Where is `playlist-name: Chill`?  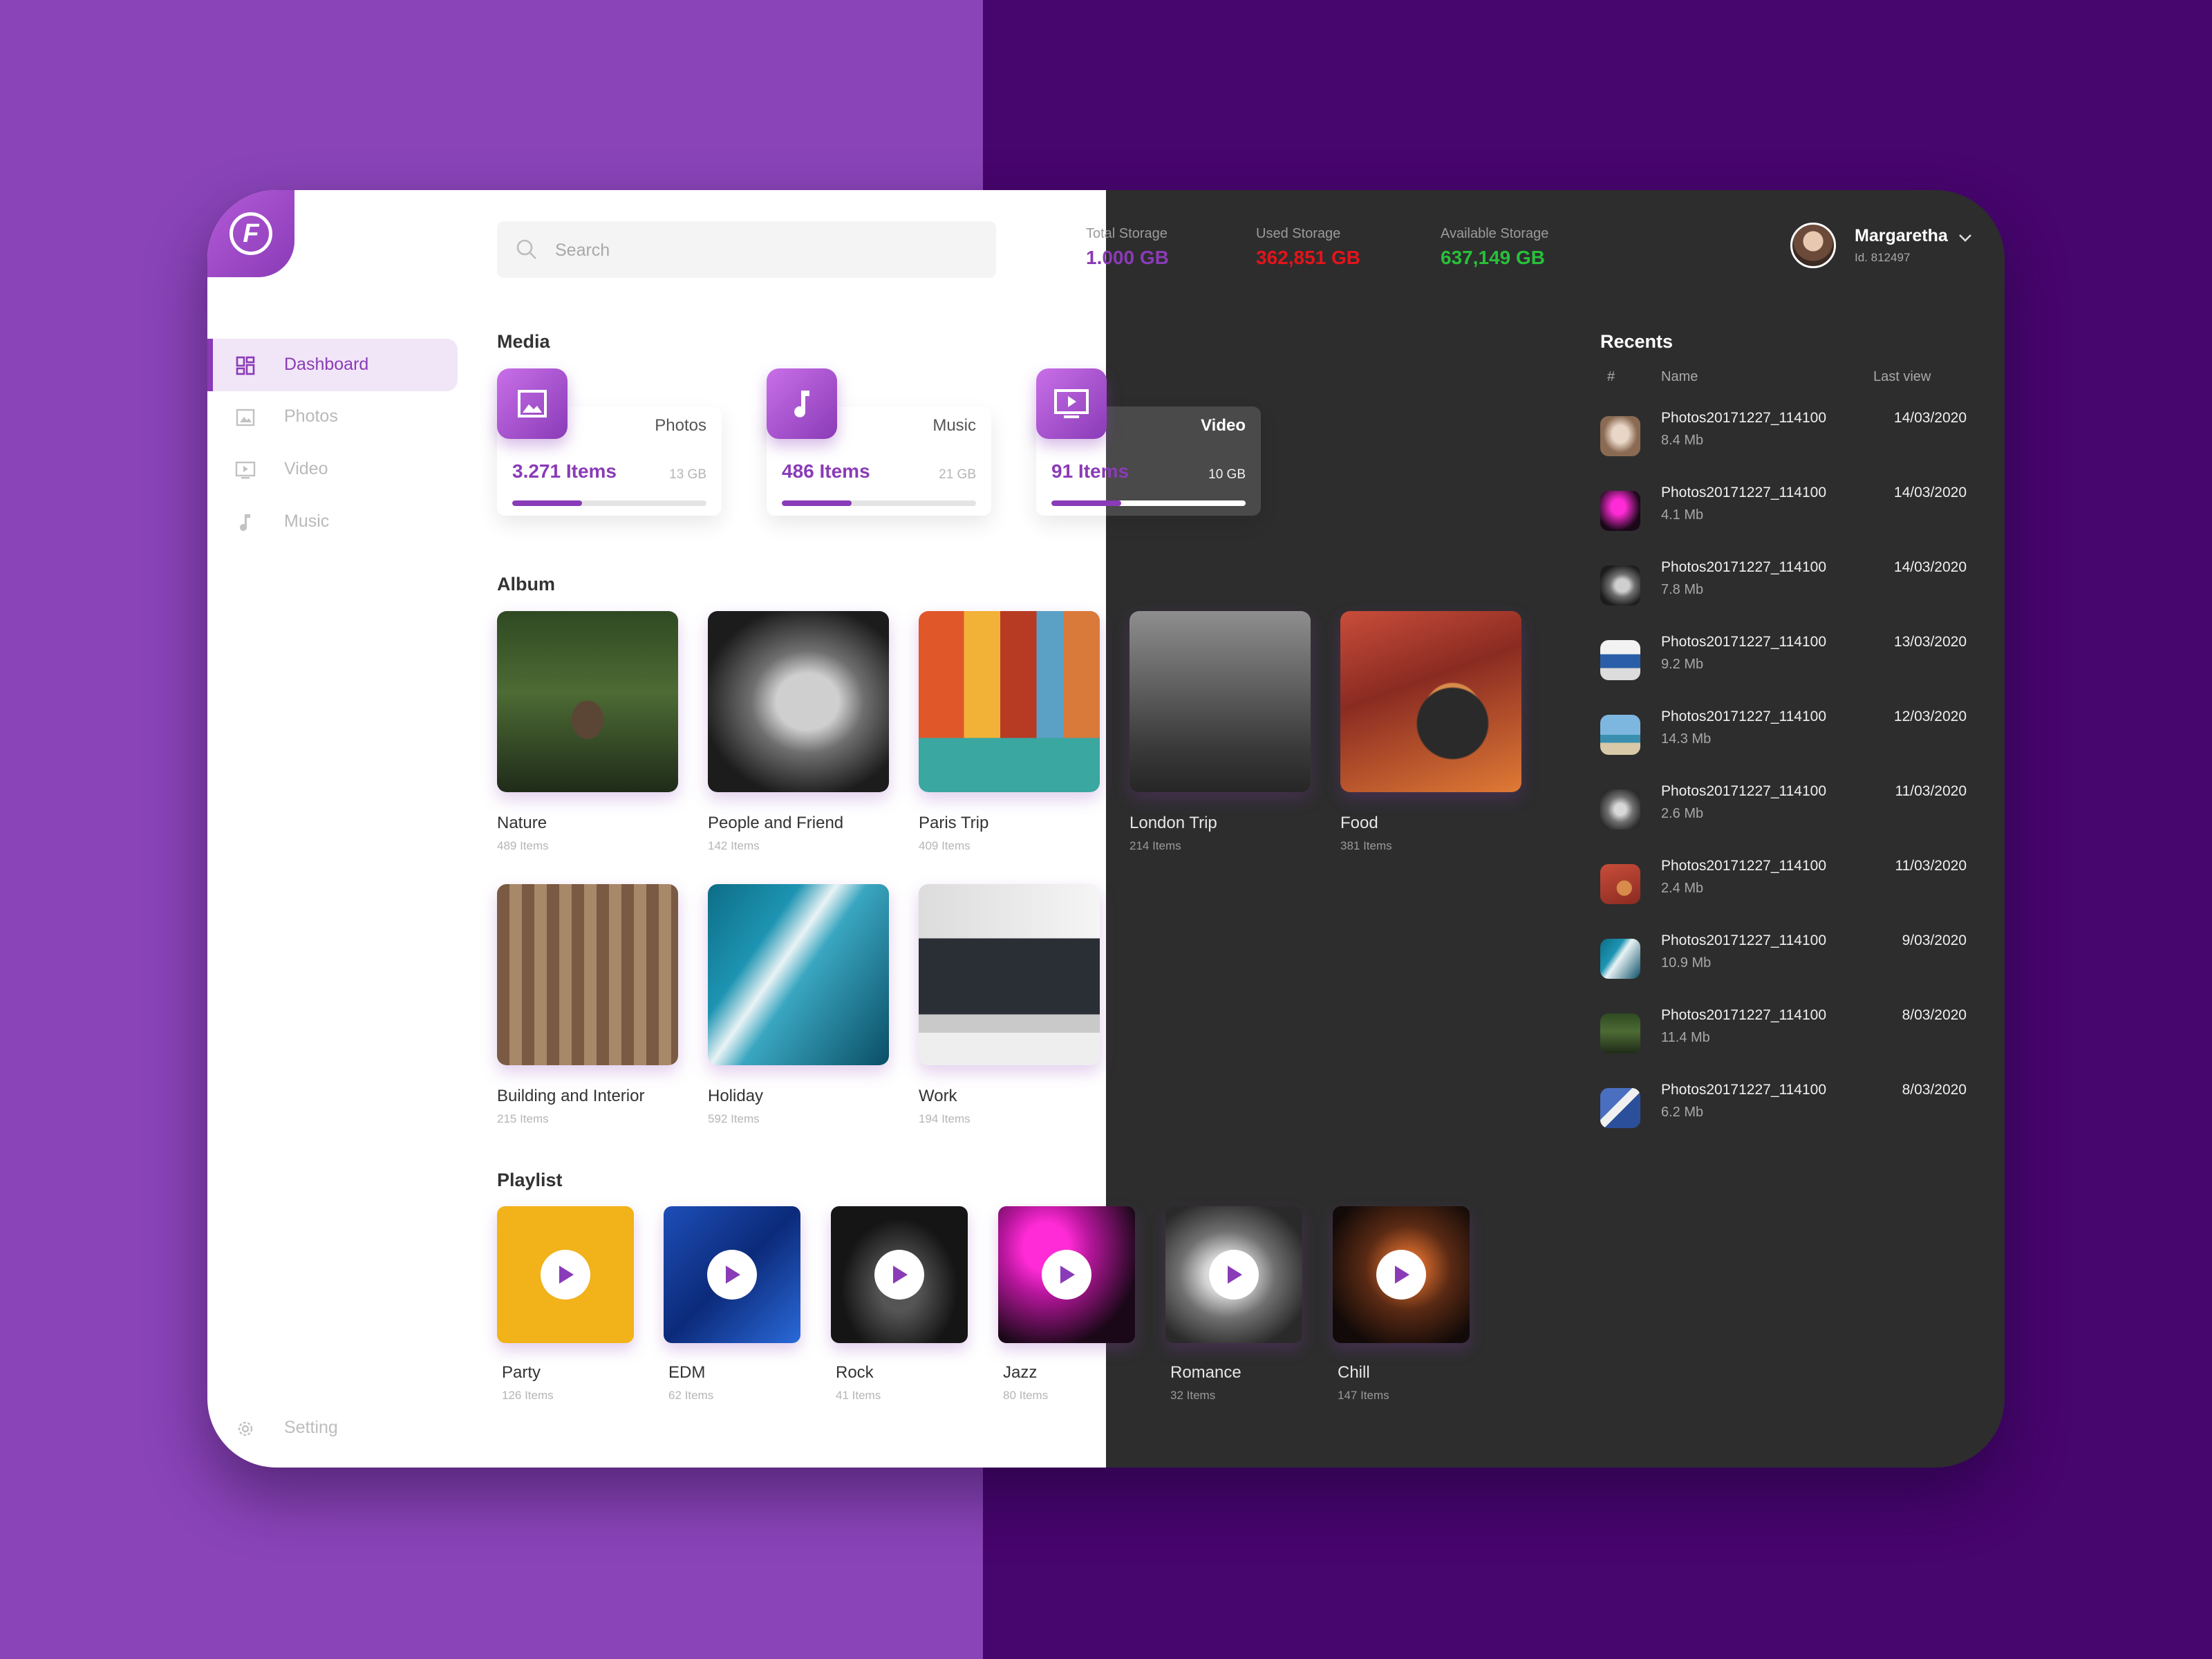
playlist-name: Chill is located at coordinates (1354, 1372).